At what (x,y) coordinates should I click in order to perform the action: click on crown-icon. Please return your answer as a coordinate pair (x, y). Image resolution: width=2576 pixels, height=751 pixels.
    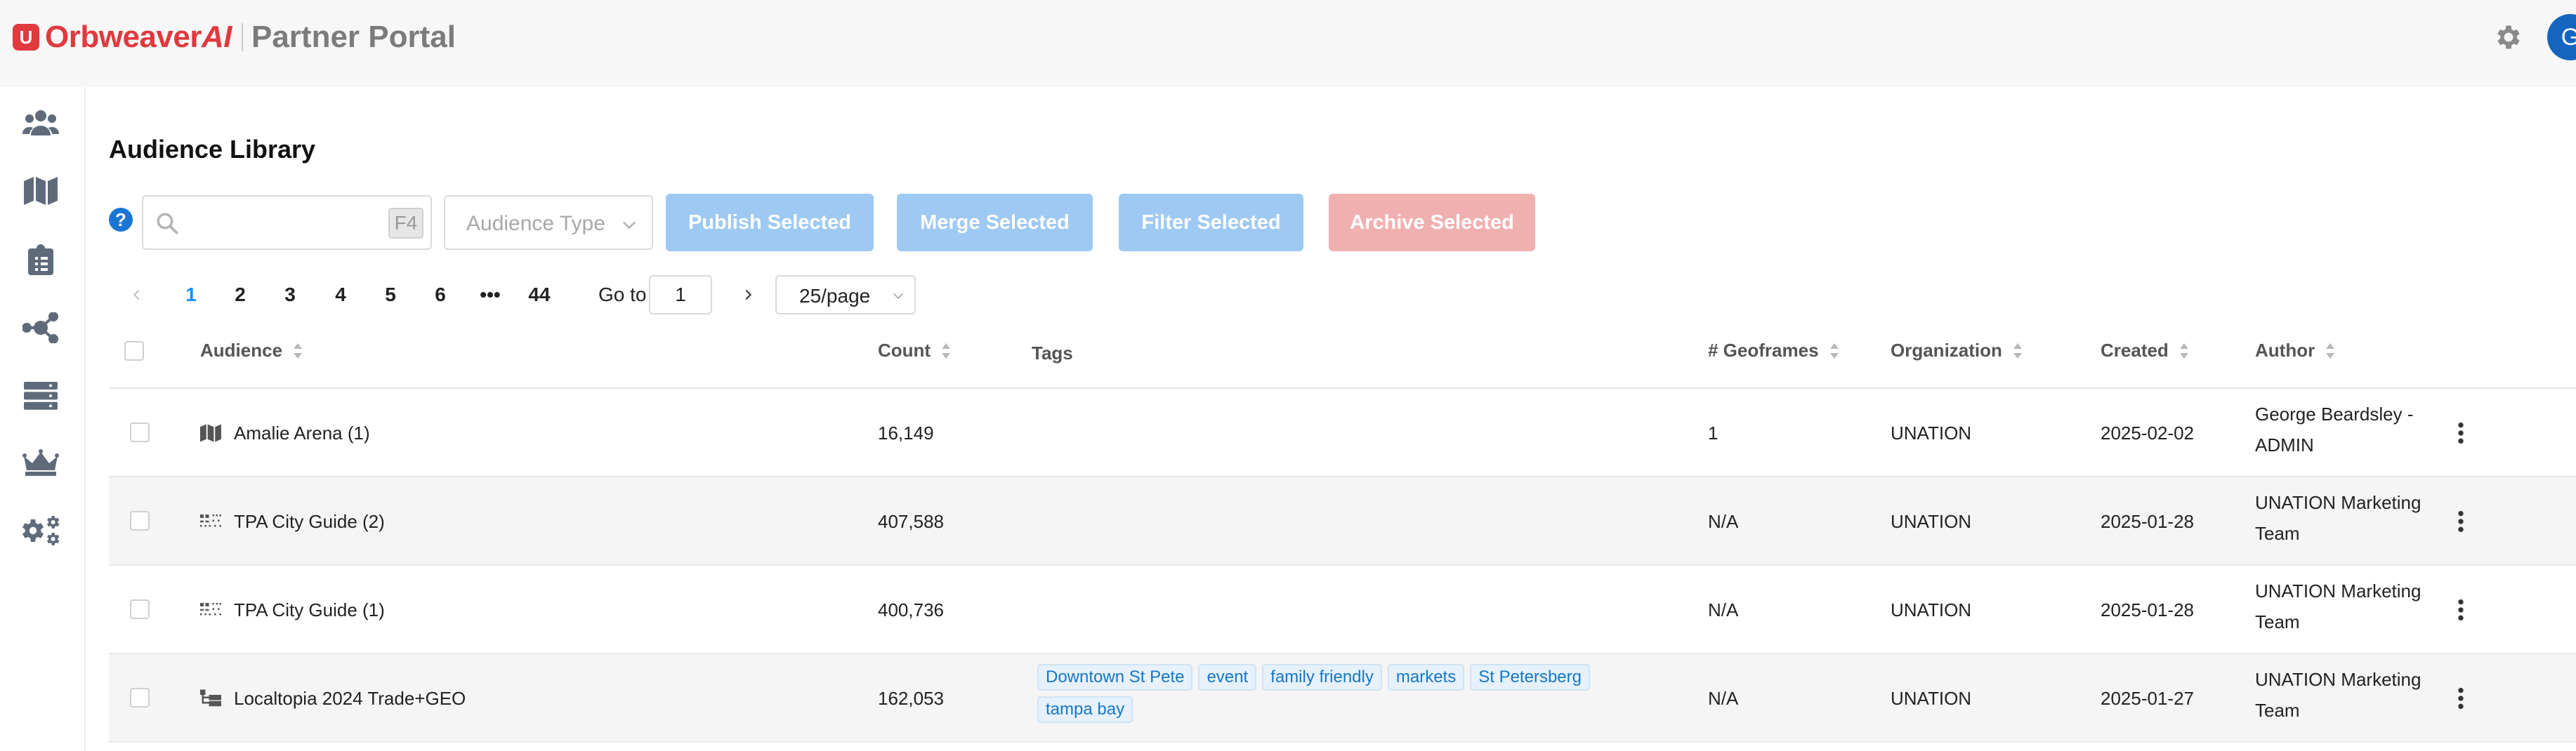
    Looking at the image, I should click on (40, 463).